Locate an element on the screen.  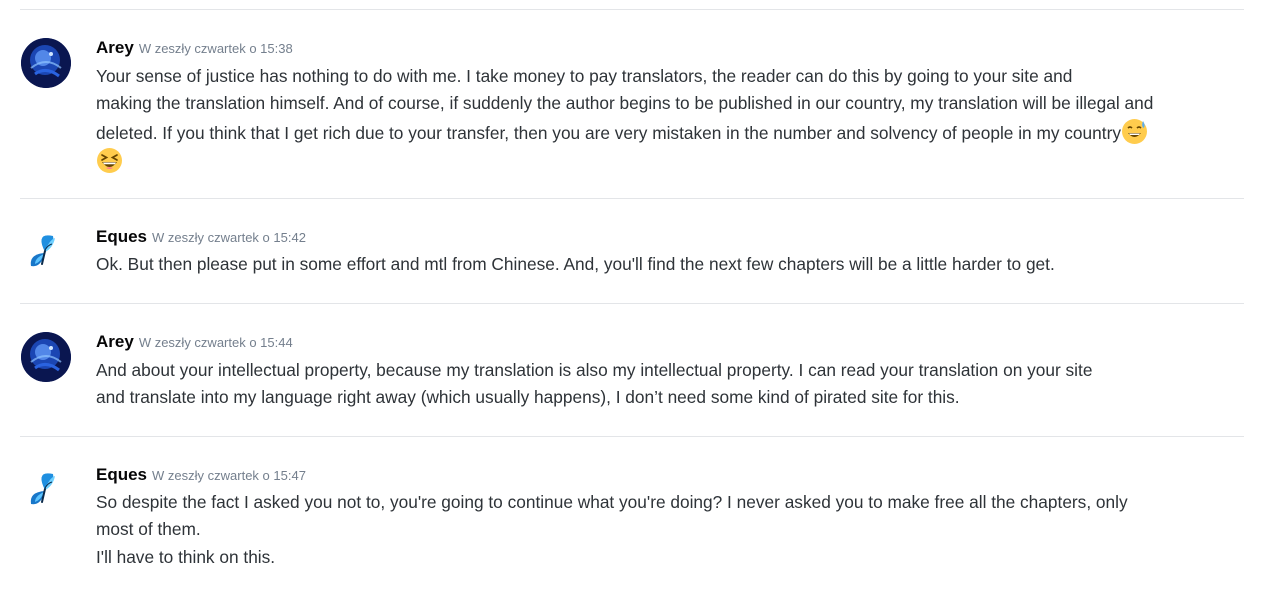
timestamp: W zeszły czwartek o 15:47 is located at coordinates (229, 475).